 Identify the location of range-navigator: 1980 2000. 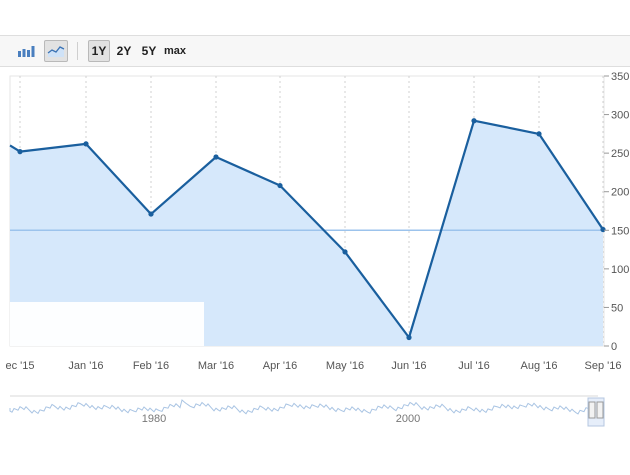
(315, 412).